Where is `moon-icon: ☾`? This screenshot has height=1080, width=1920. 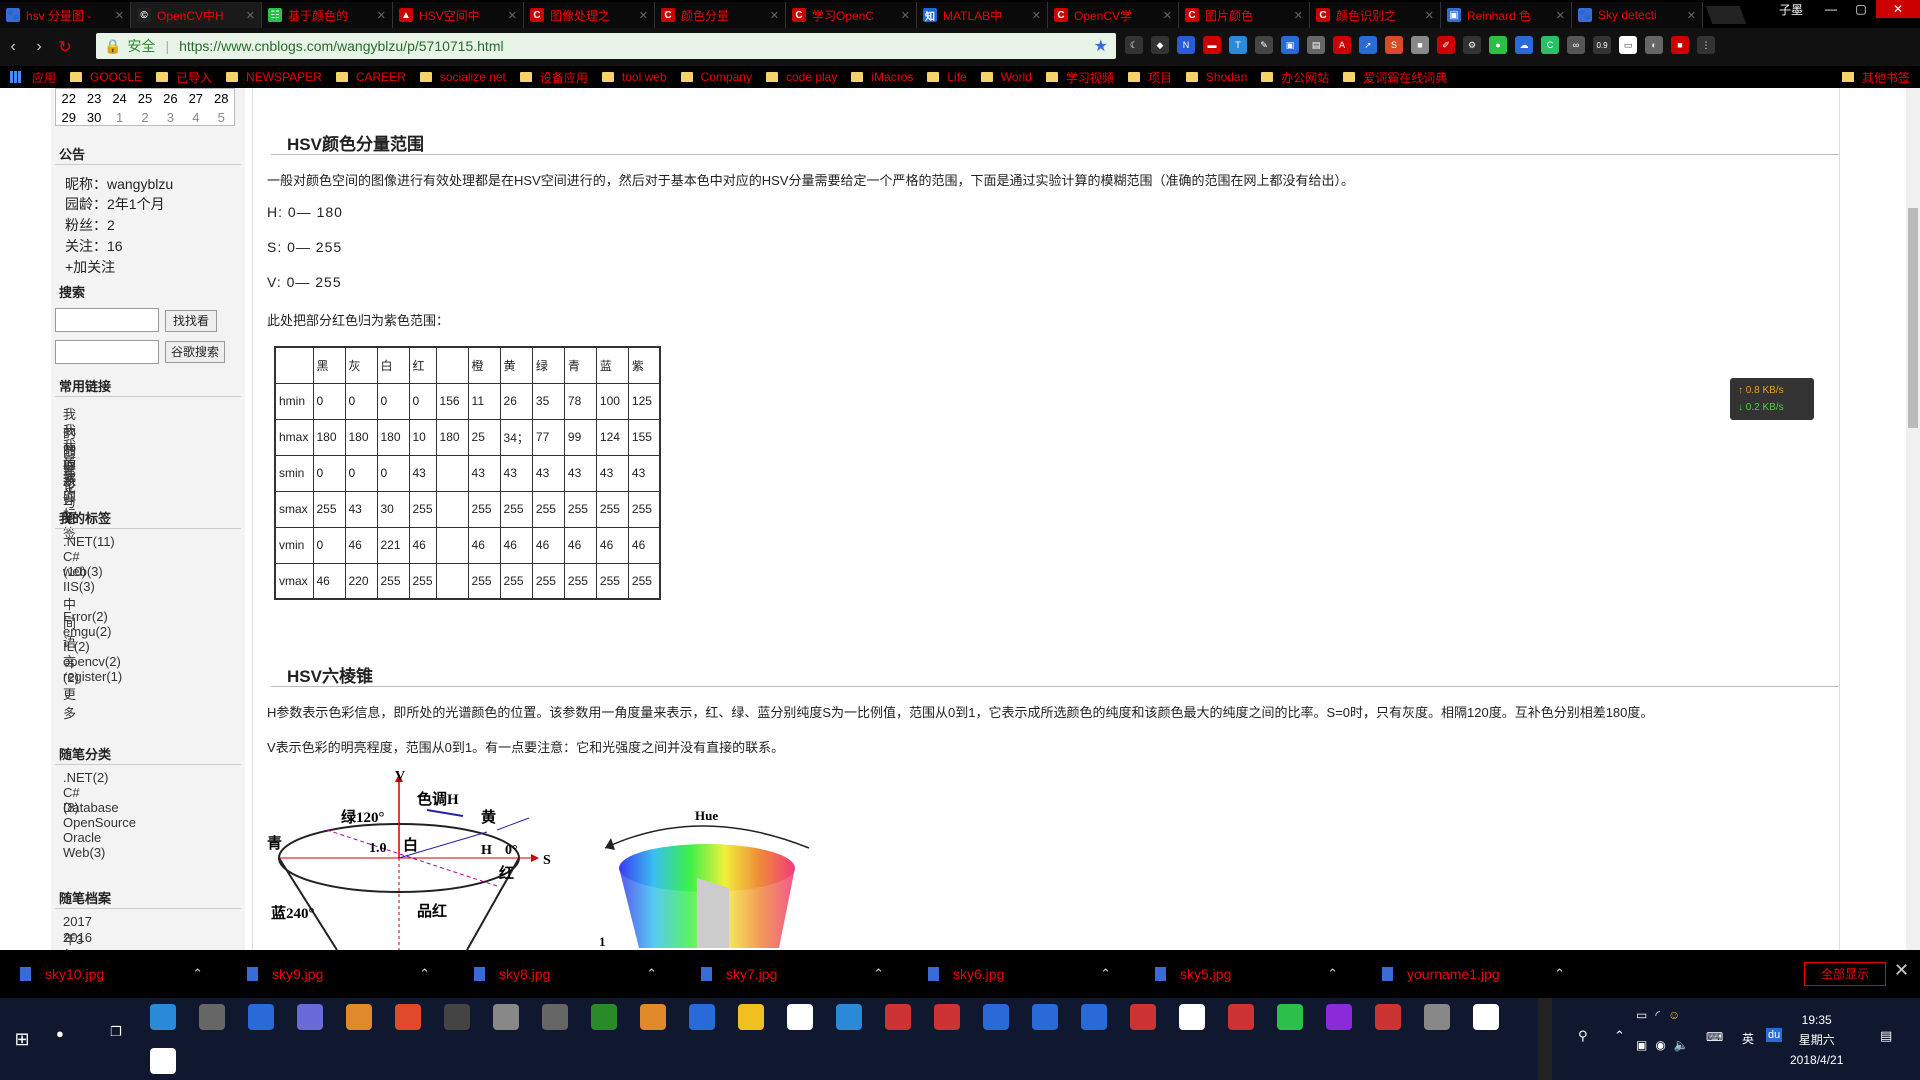
moon-icon: ☾ is located at coordinates (1134, 45).